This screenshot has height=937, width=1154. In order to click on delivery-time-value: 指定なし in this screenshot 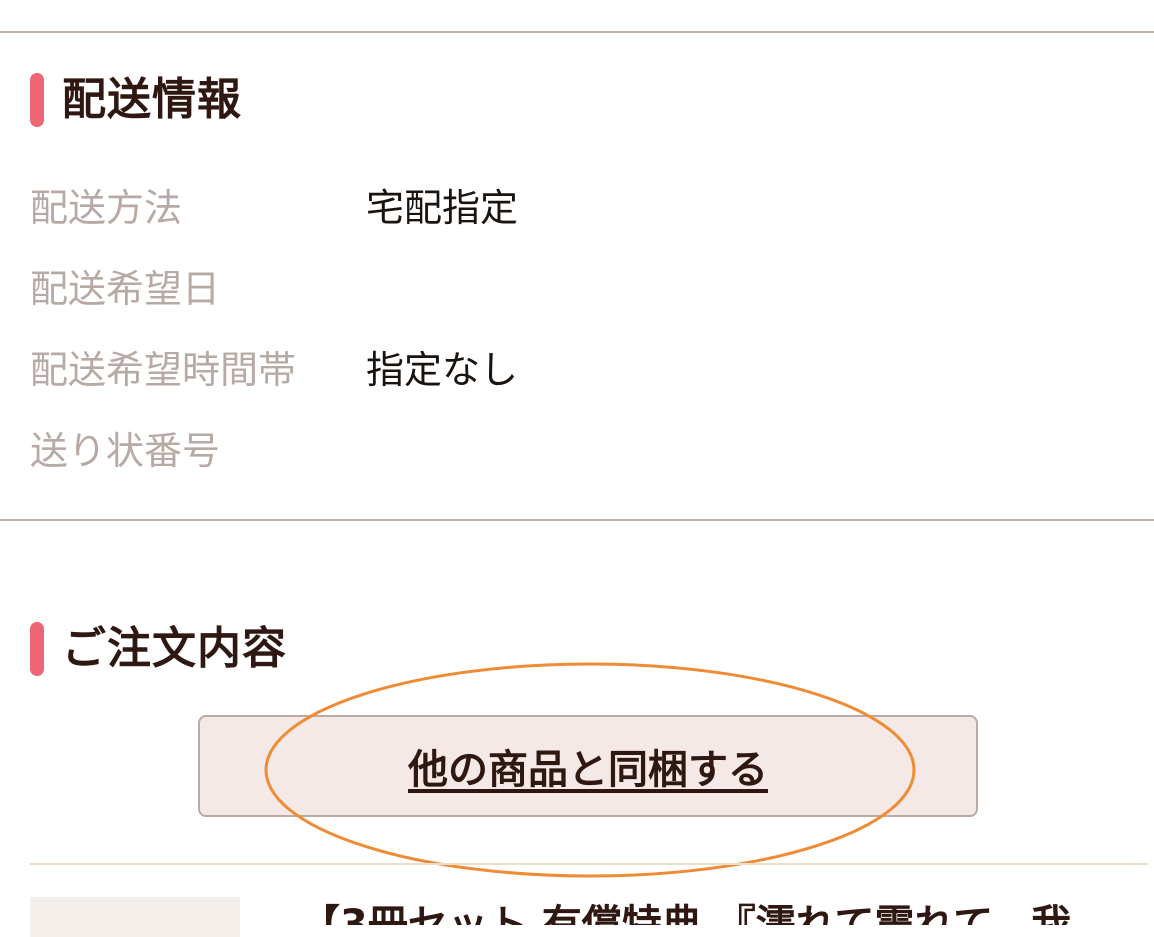, I will do `click(442, 370)`.